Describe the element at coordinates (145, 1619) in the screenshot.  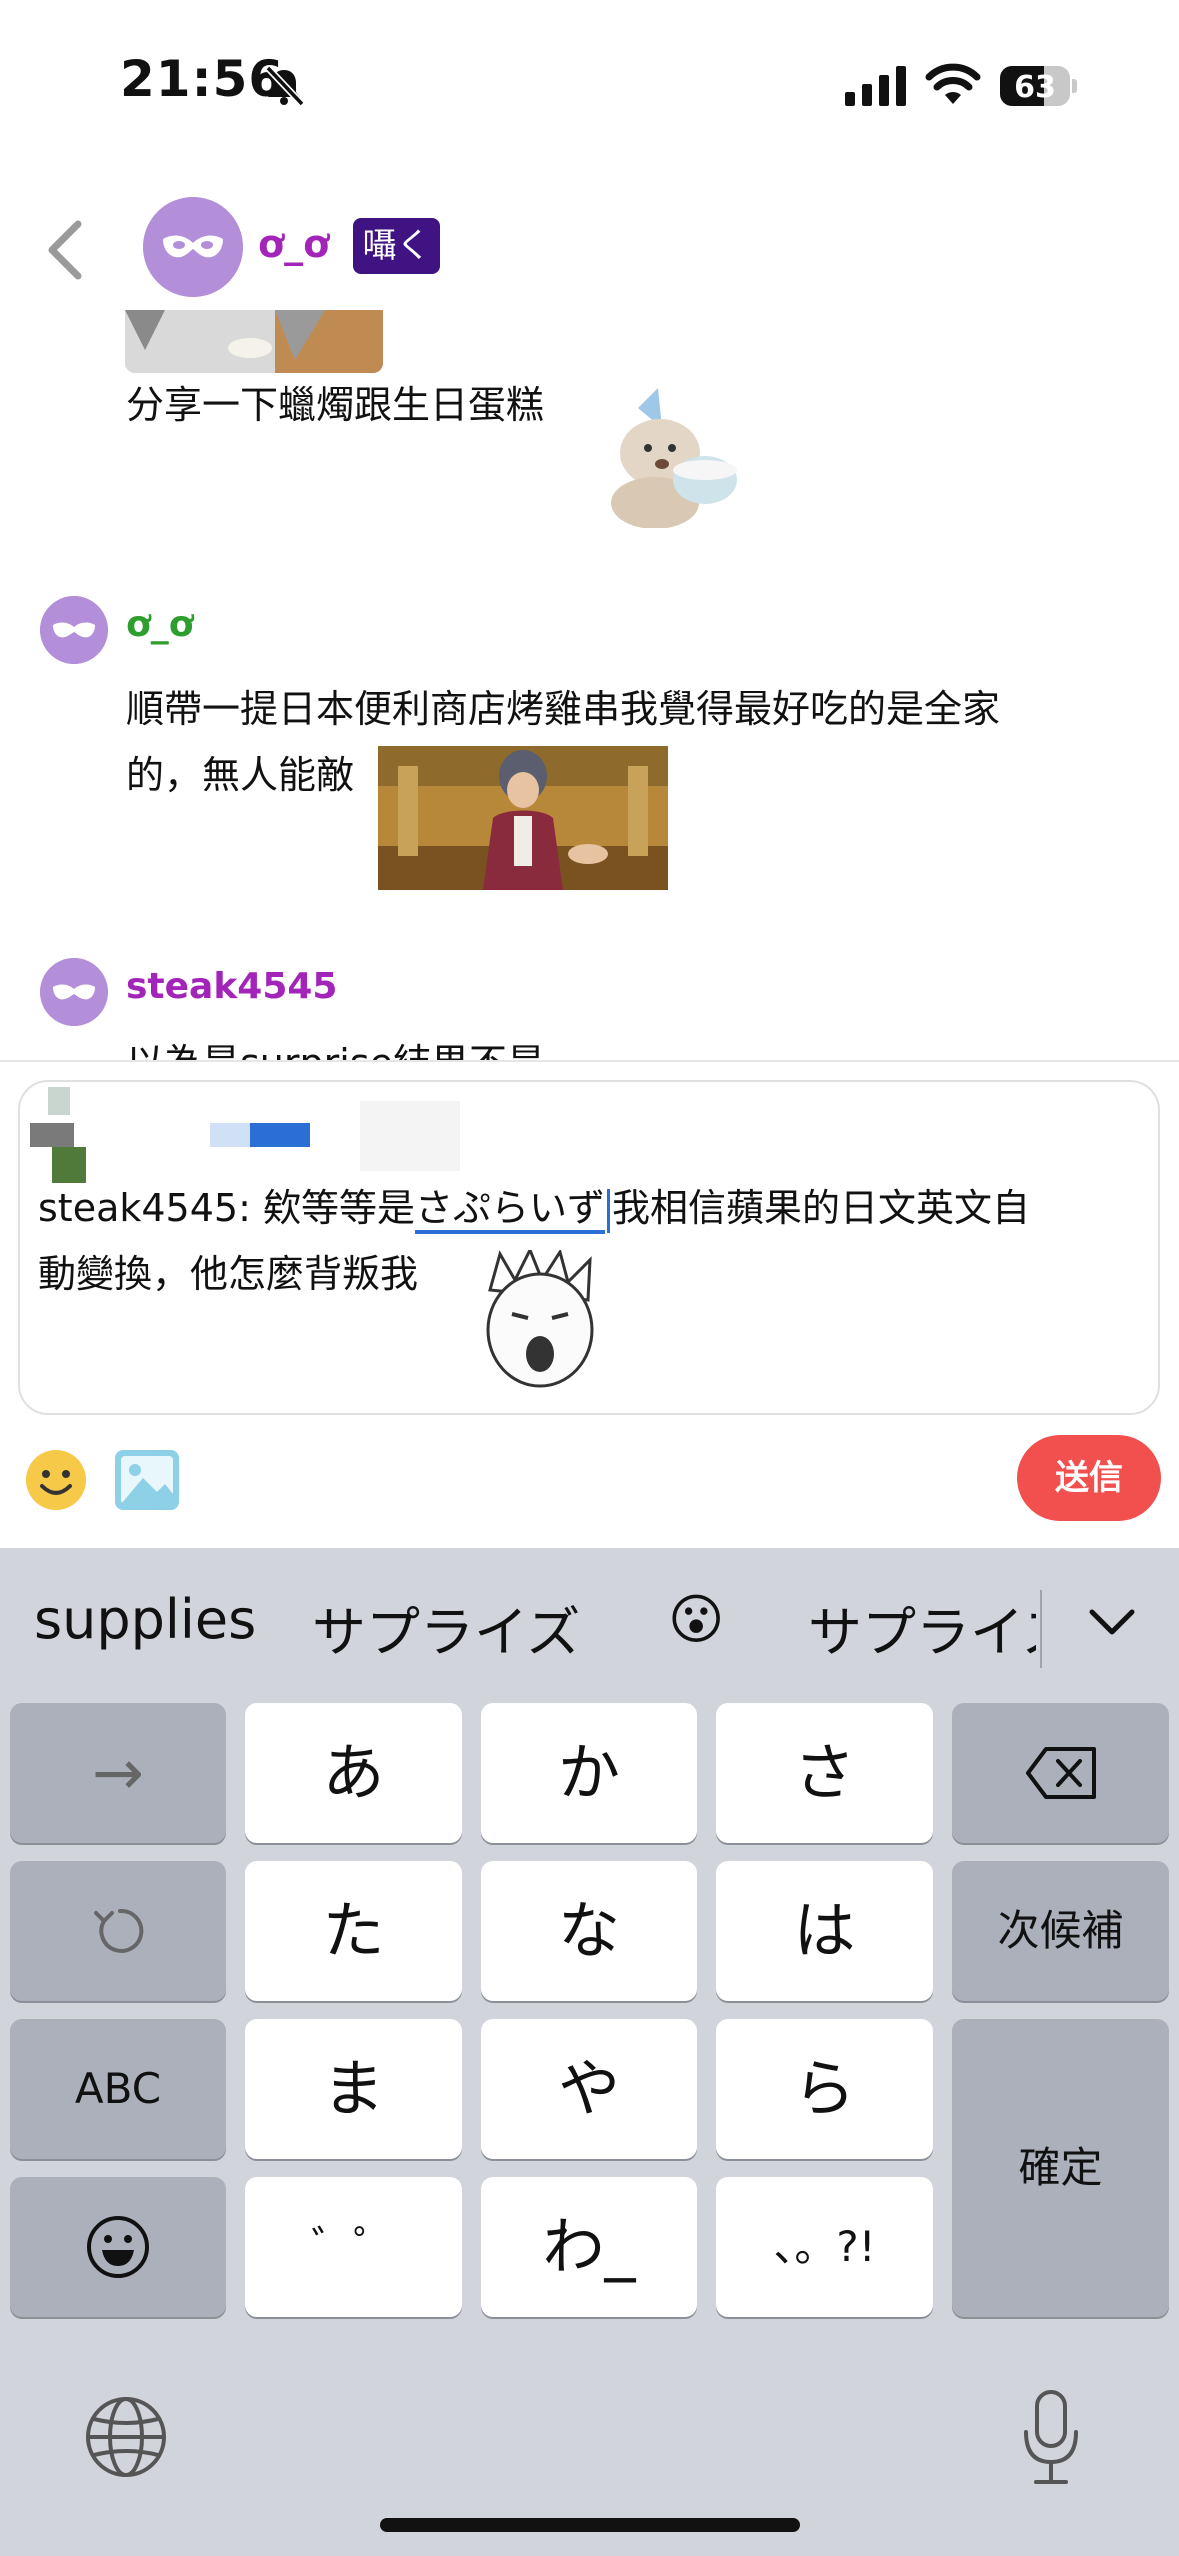
I see `candidate-item: supplies` at that location.